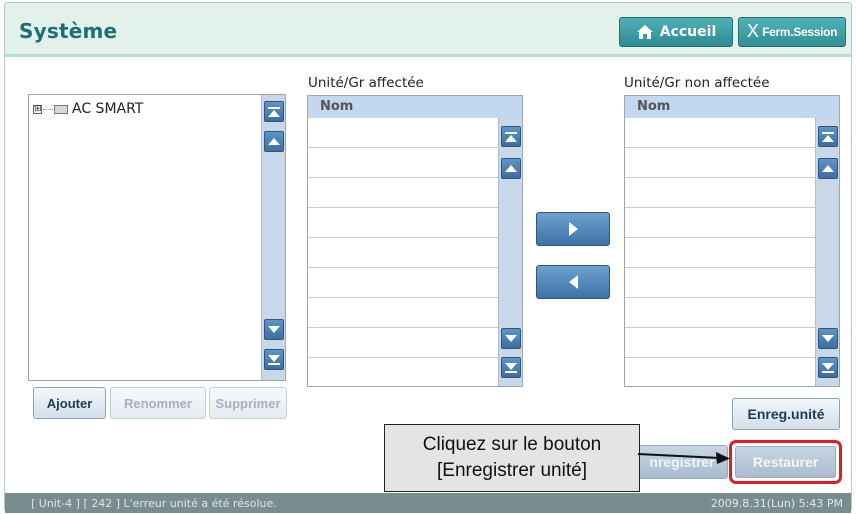 This screenshot has height=514, width=856. What do you see at coordinates (69, 403) in the screenshot?
I see `add-button: Ajouter` at bounding box center [69, 403].